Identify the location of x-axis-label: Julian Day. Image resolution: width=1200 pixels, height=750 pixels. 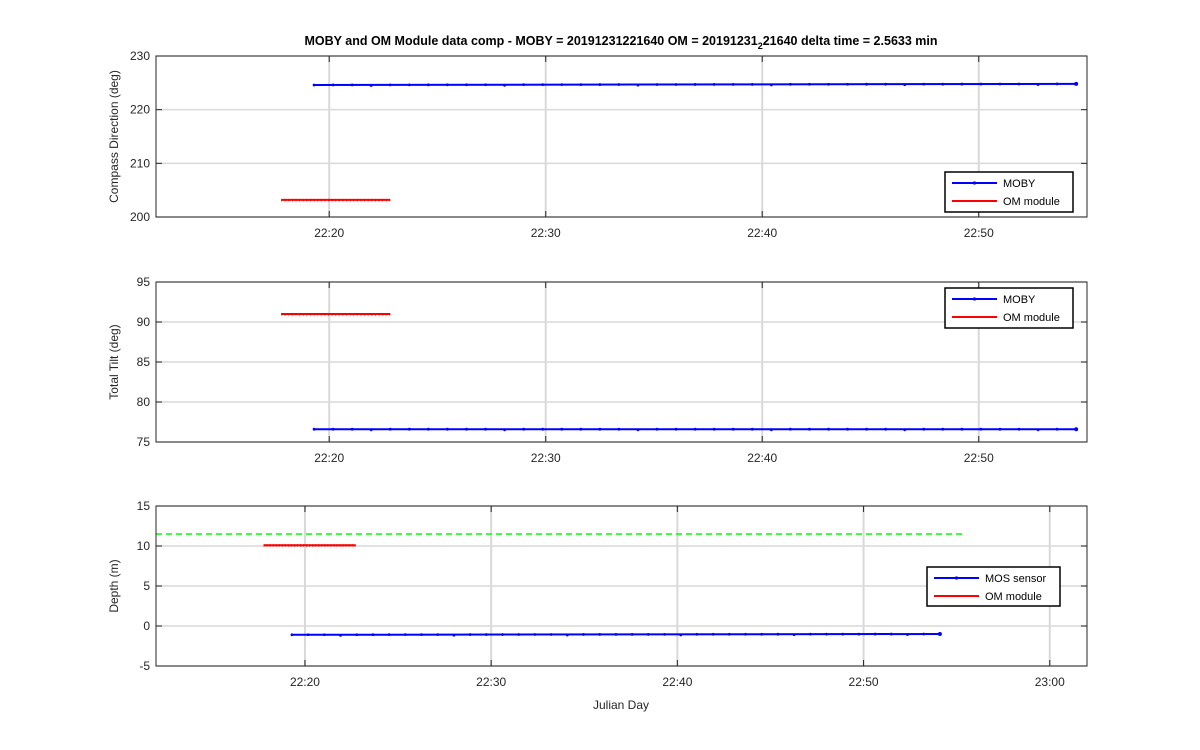
(621, 705).